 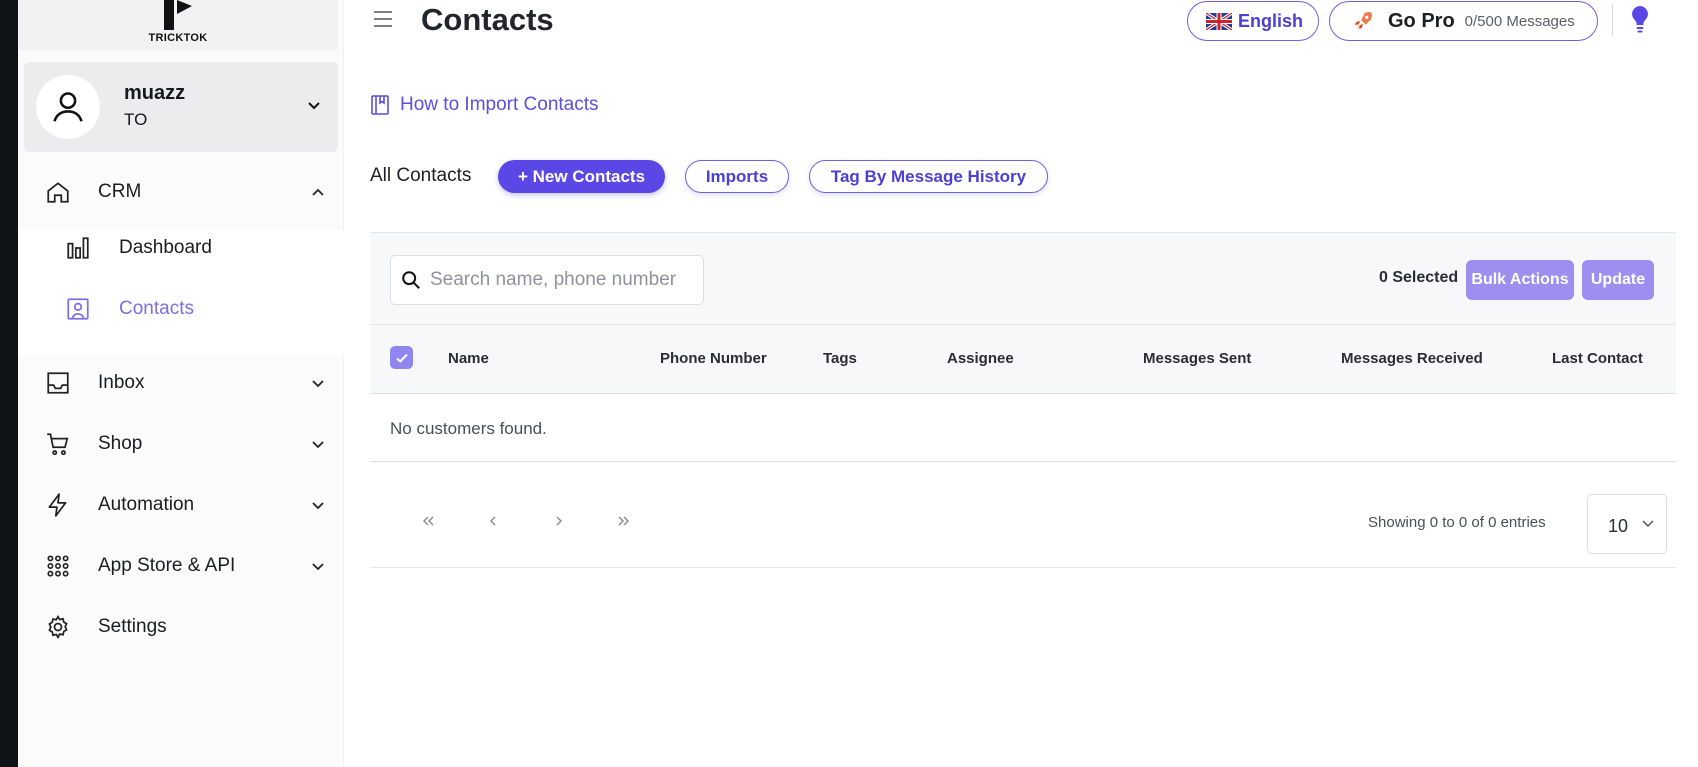 I want to click on table-empty-row: No customers found., so click(x=1023, y=428).